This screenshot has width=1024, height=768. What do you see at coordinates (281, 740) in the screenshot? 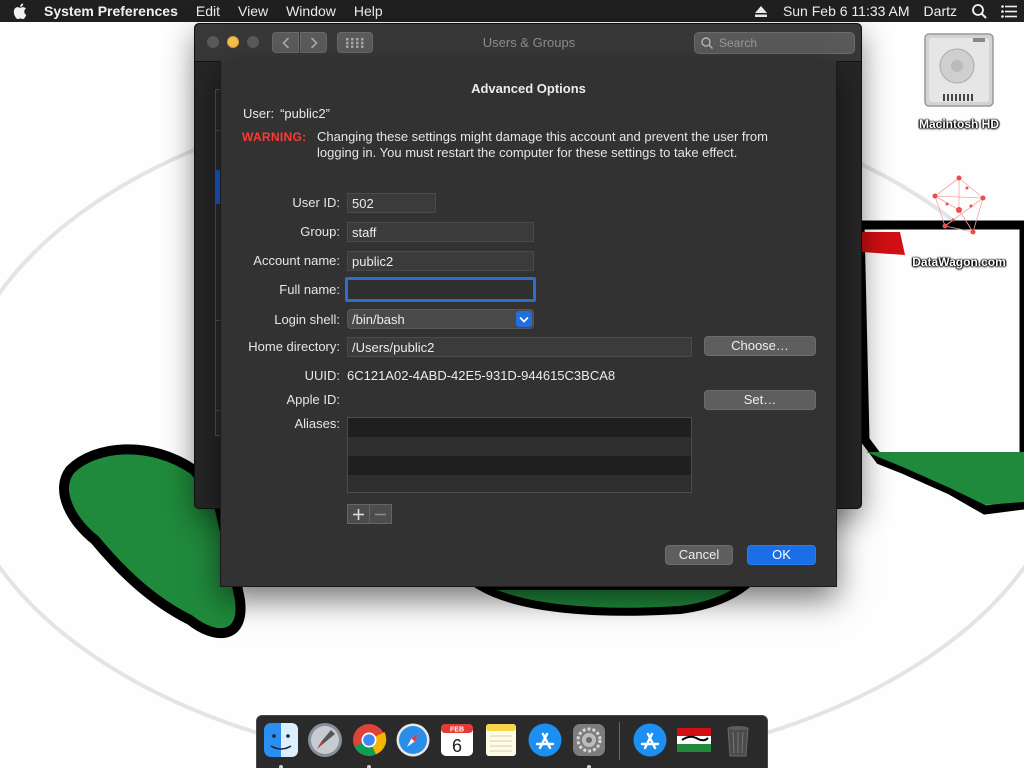
I see `finder-icon` at bounding box center [281, 740].